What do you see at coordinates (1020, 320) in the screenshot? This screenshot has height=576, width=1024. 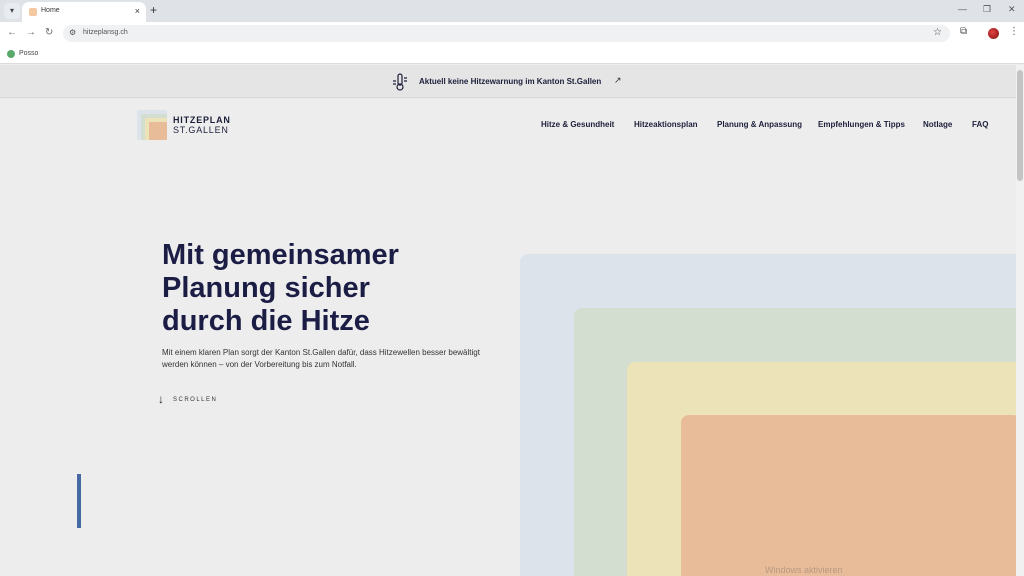 I see `page-scrollbar` at bounding box center [1020, 320].